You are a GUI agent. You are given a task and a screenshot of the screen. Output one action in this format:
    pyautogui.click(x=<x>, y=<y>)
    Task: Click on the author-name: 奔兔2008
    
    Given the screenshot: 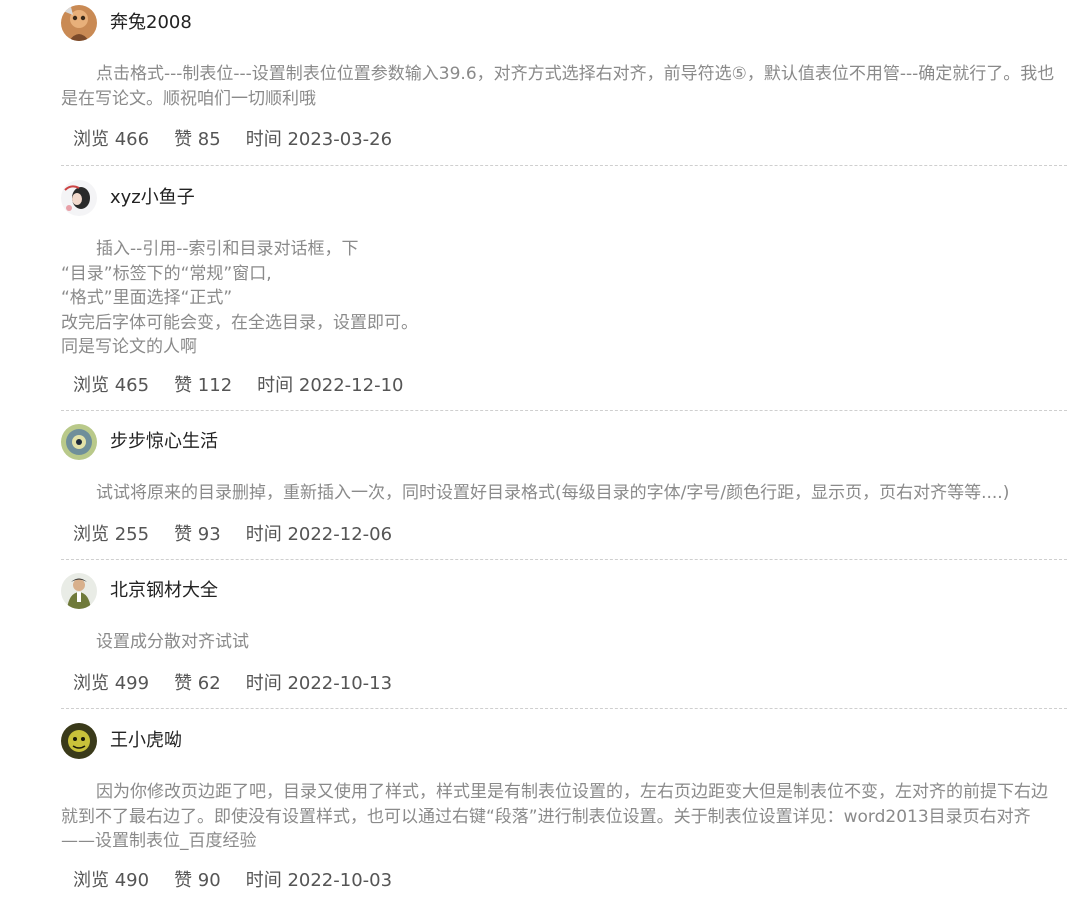 What is the action you would take?
    pyautogui.click(x=151, y=23)
    